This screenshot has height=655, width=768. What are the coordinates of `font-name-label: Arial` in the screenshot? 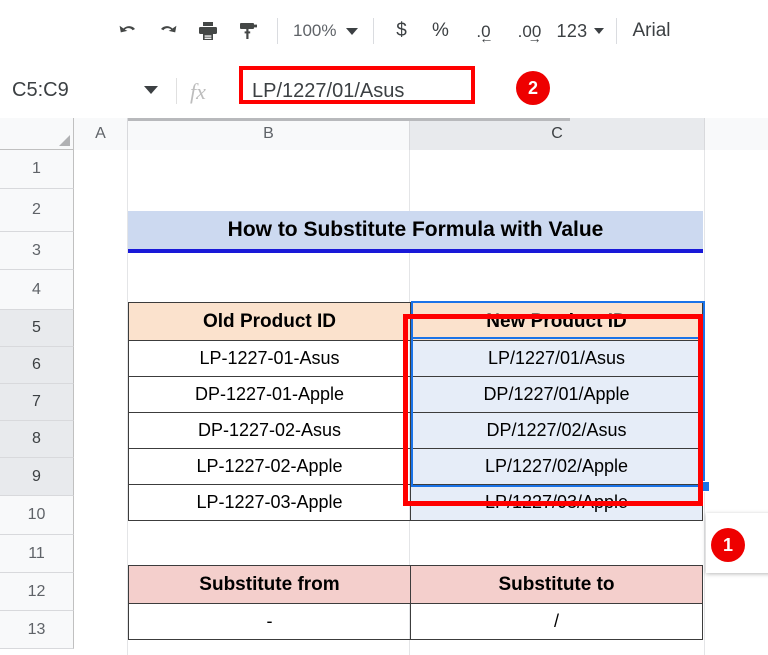 It's located at (651, 30).